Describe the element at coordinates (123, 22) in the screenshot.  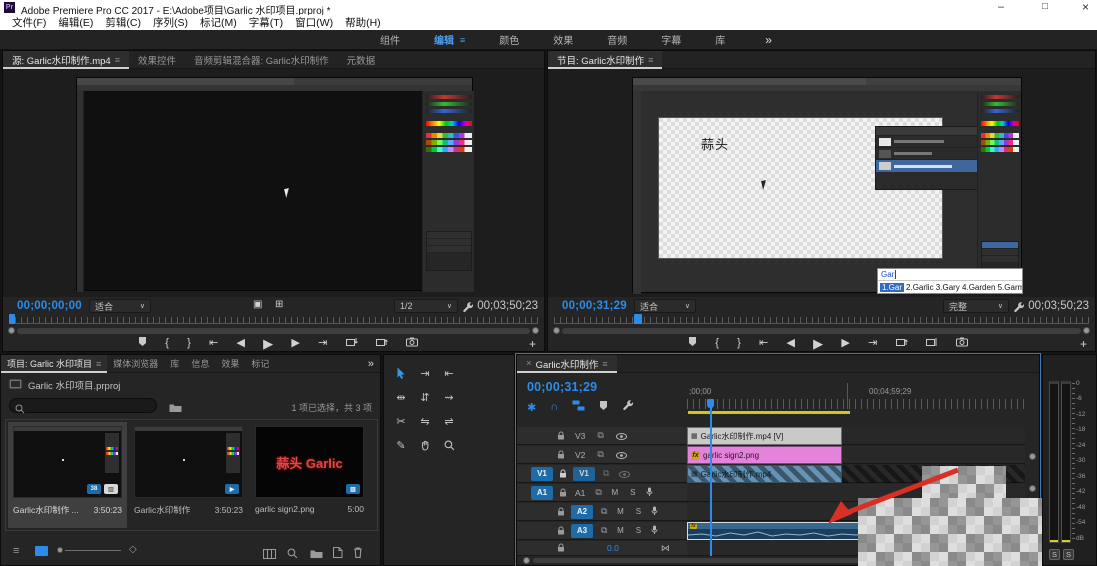
I see `menu-clip: 剪辑(C)` at that location.